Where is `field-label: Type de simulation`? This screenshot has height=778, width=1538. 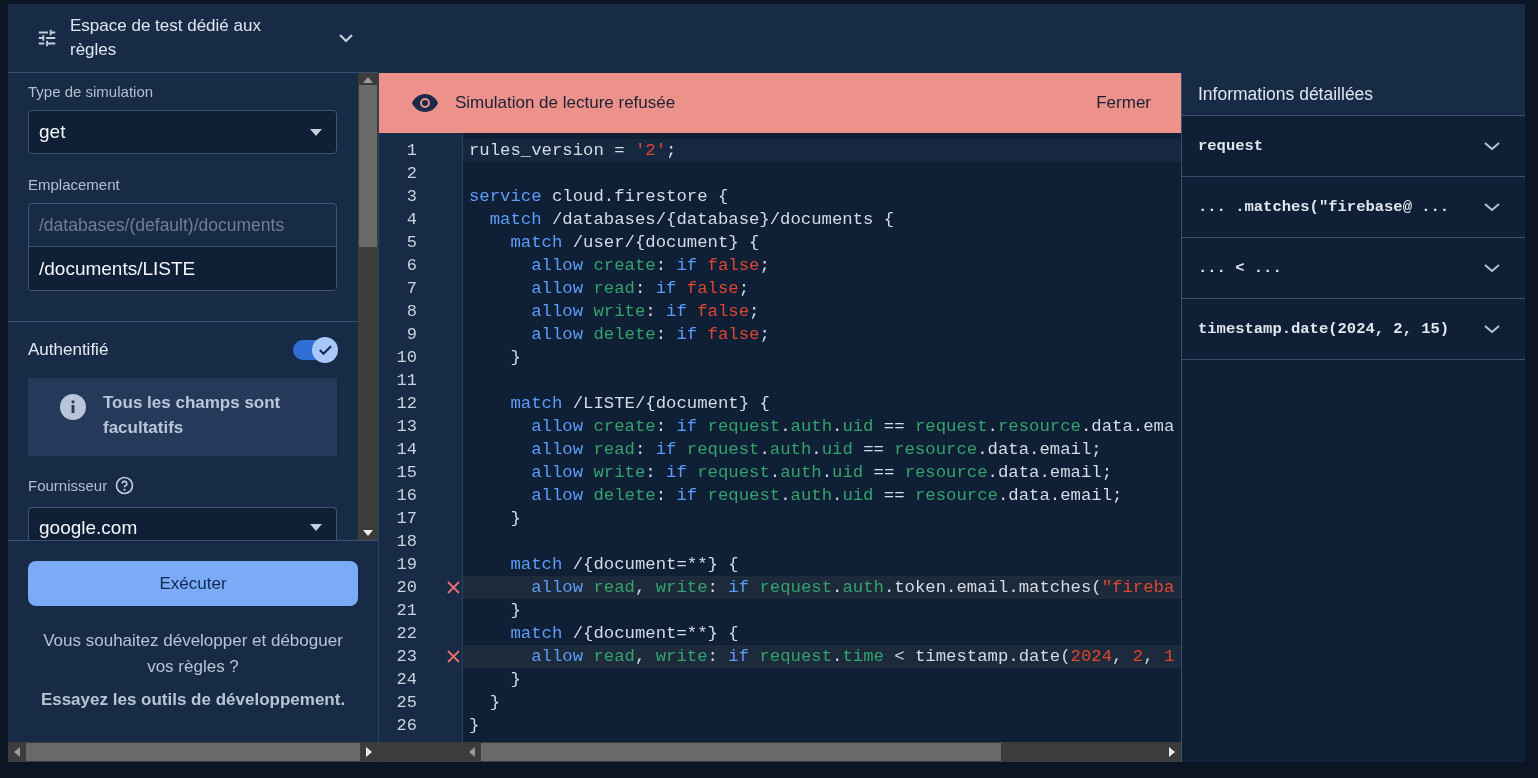 field-label: Type de simulation is located at coordinates (91, 91).